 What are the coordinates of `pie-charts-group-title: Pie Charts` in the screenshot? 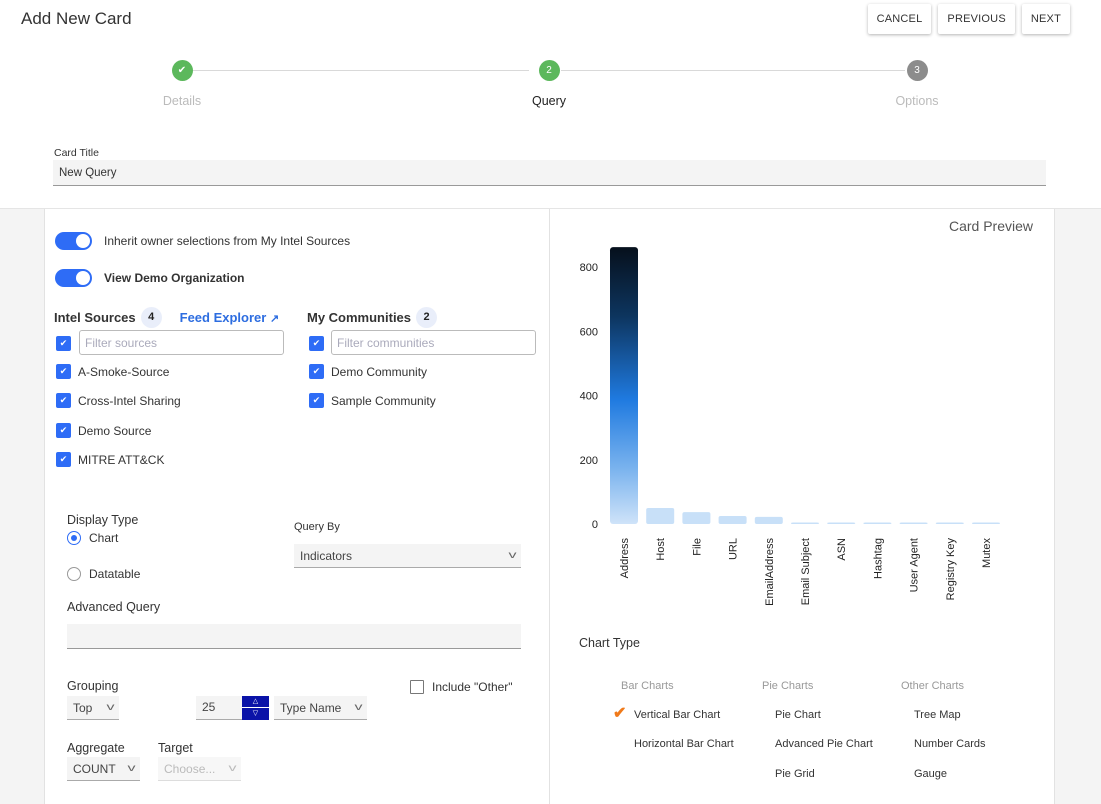 It's located at (788, 686).